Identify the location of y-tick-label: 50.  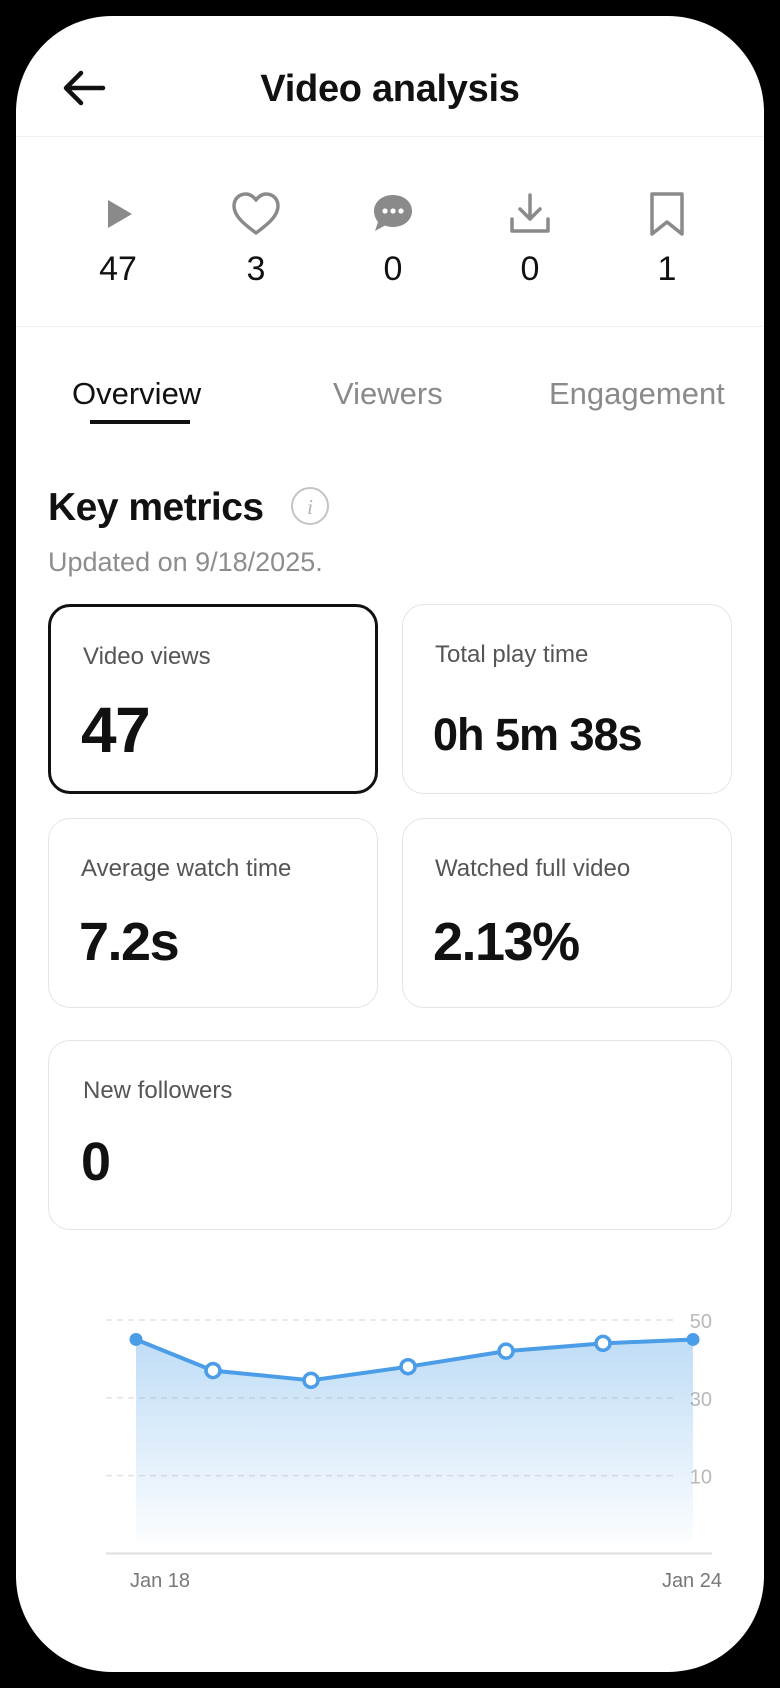
(701, 1322).